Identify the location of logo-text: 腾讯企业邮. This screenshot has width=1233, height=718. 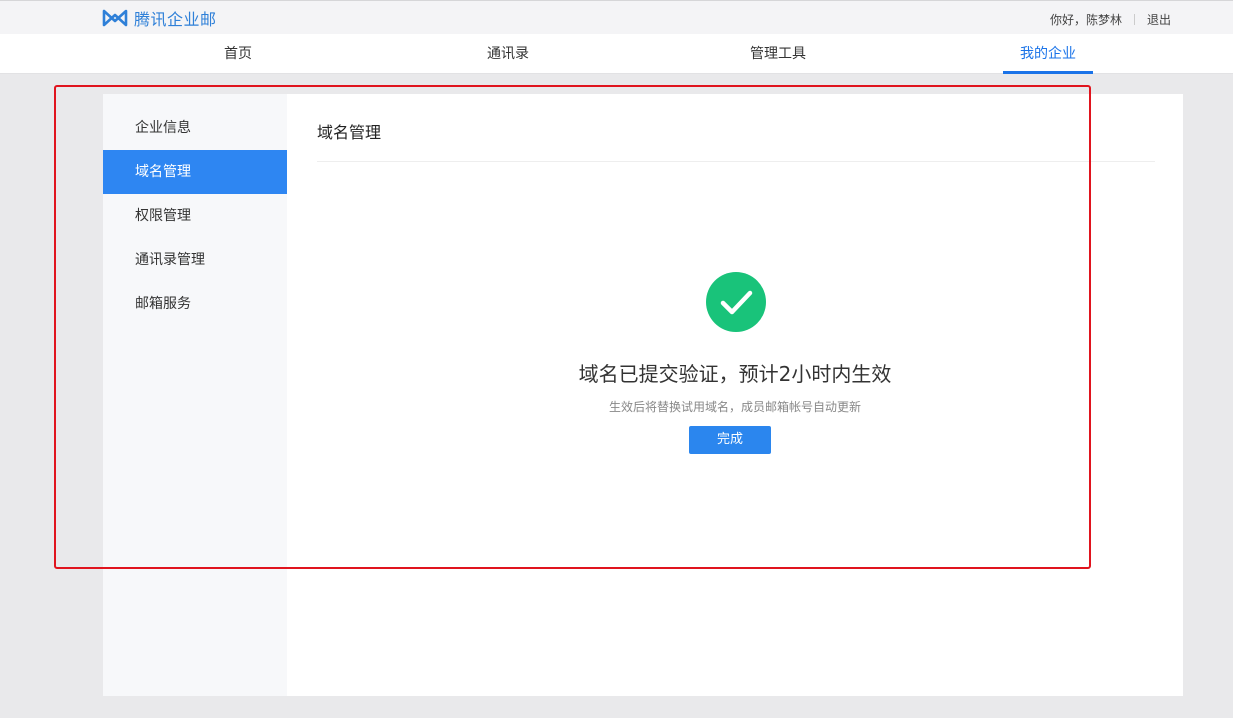
(175, 19).